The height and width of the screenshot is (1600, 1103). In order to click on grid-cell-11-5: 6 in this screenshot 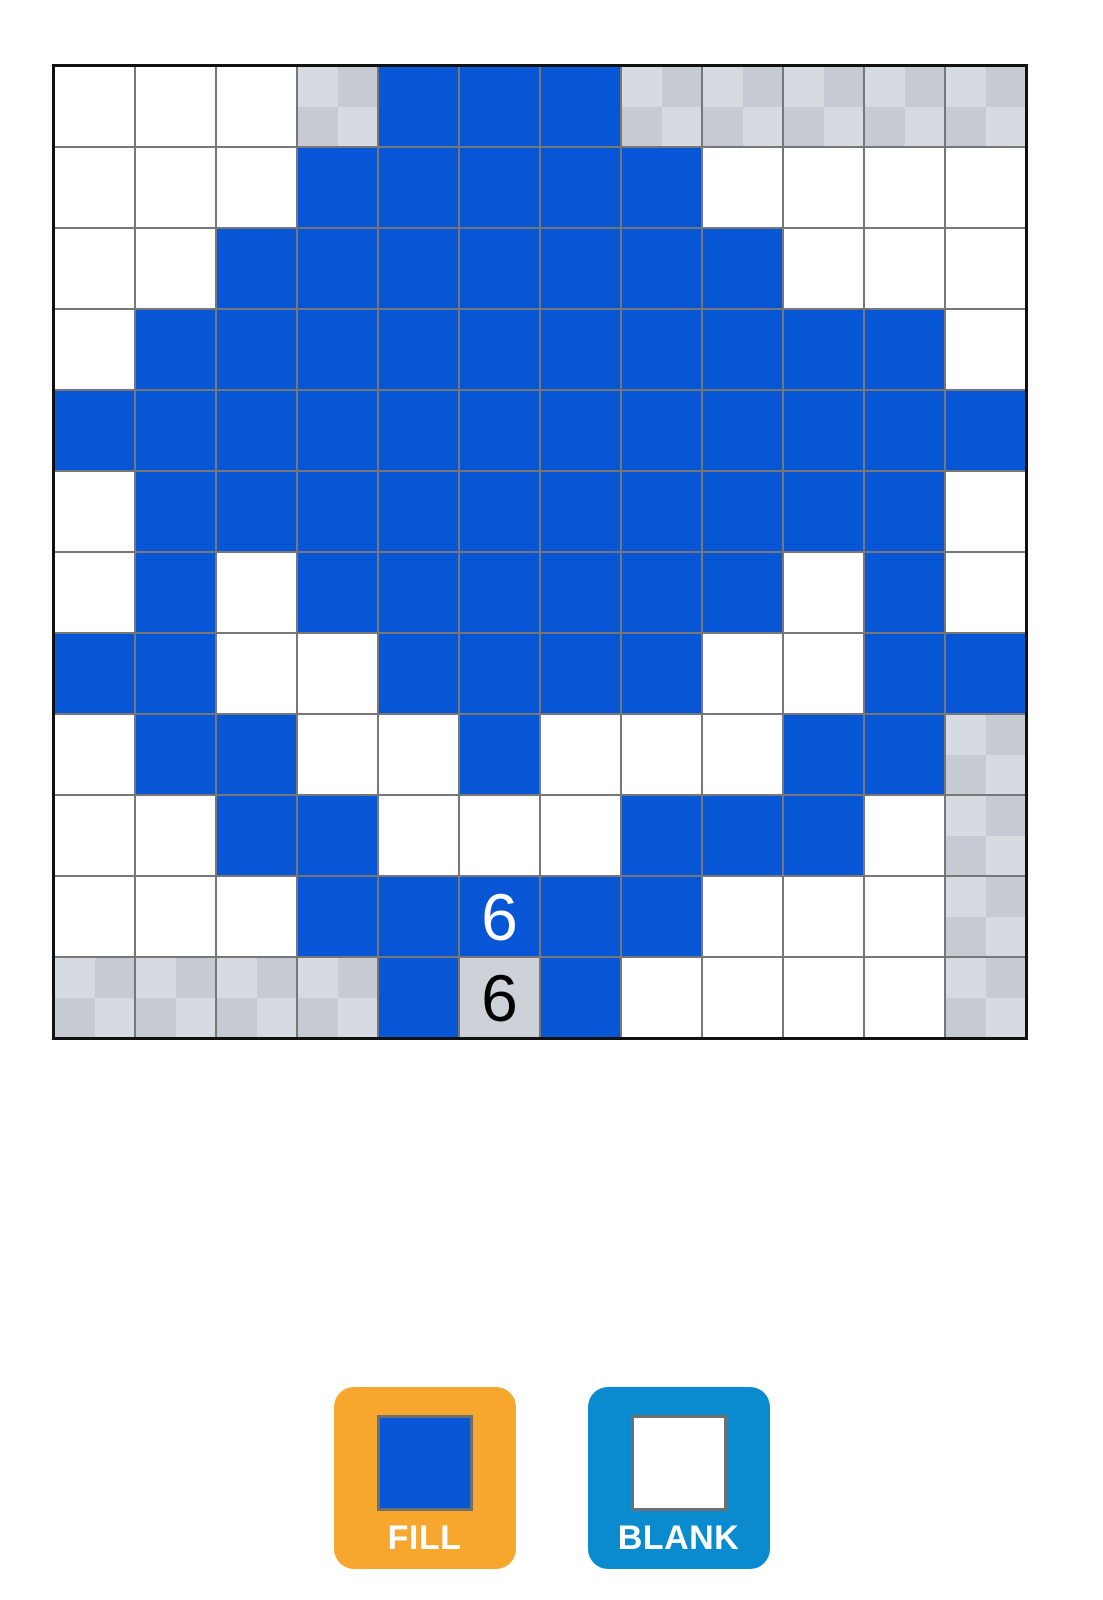, I will do `click(499, 997)`.